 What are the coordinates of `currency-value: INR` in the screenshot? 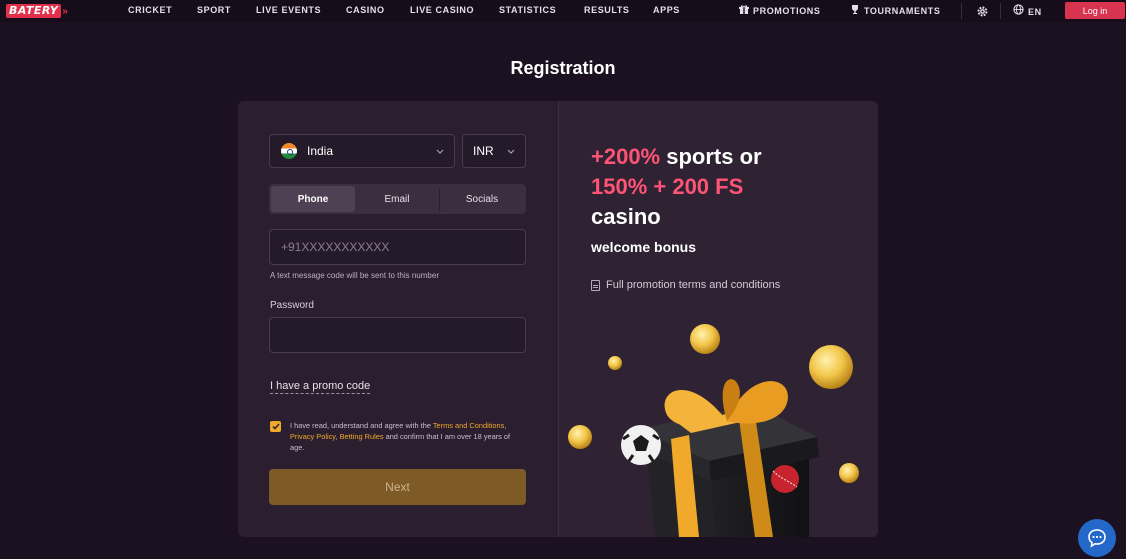 It's located at (483, 151).